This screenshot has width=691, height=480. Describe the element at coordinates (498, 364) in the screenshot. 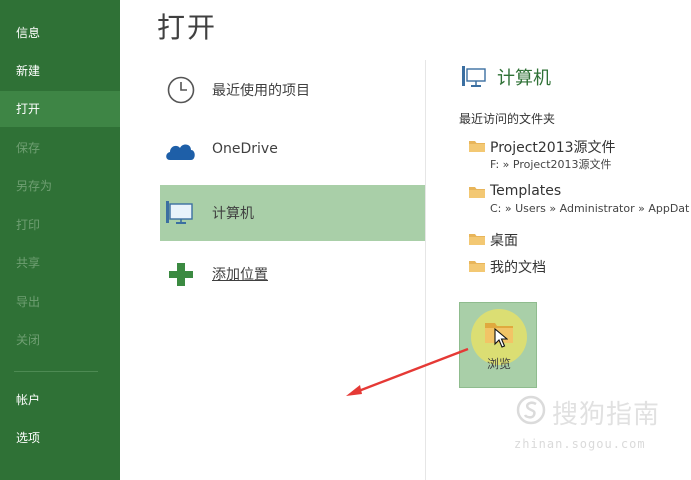

I see `browse-label: 浏览` at that location.